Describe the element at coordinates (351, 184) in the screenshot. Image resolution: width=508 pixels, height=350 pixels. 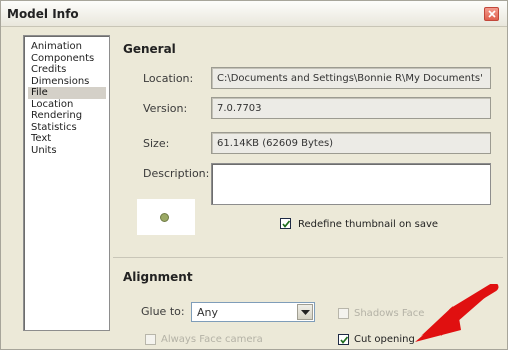
I see `description-input` at that location.